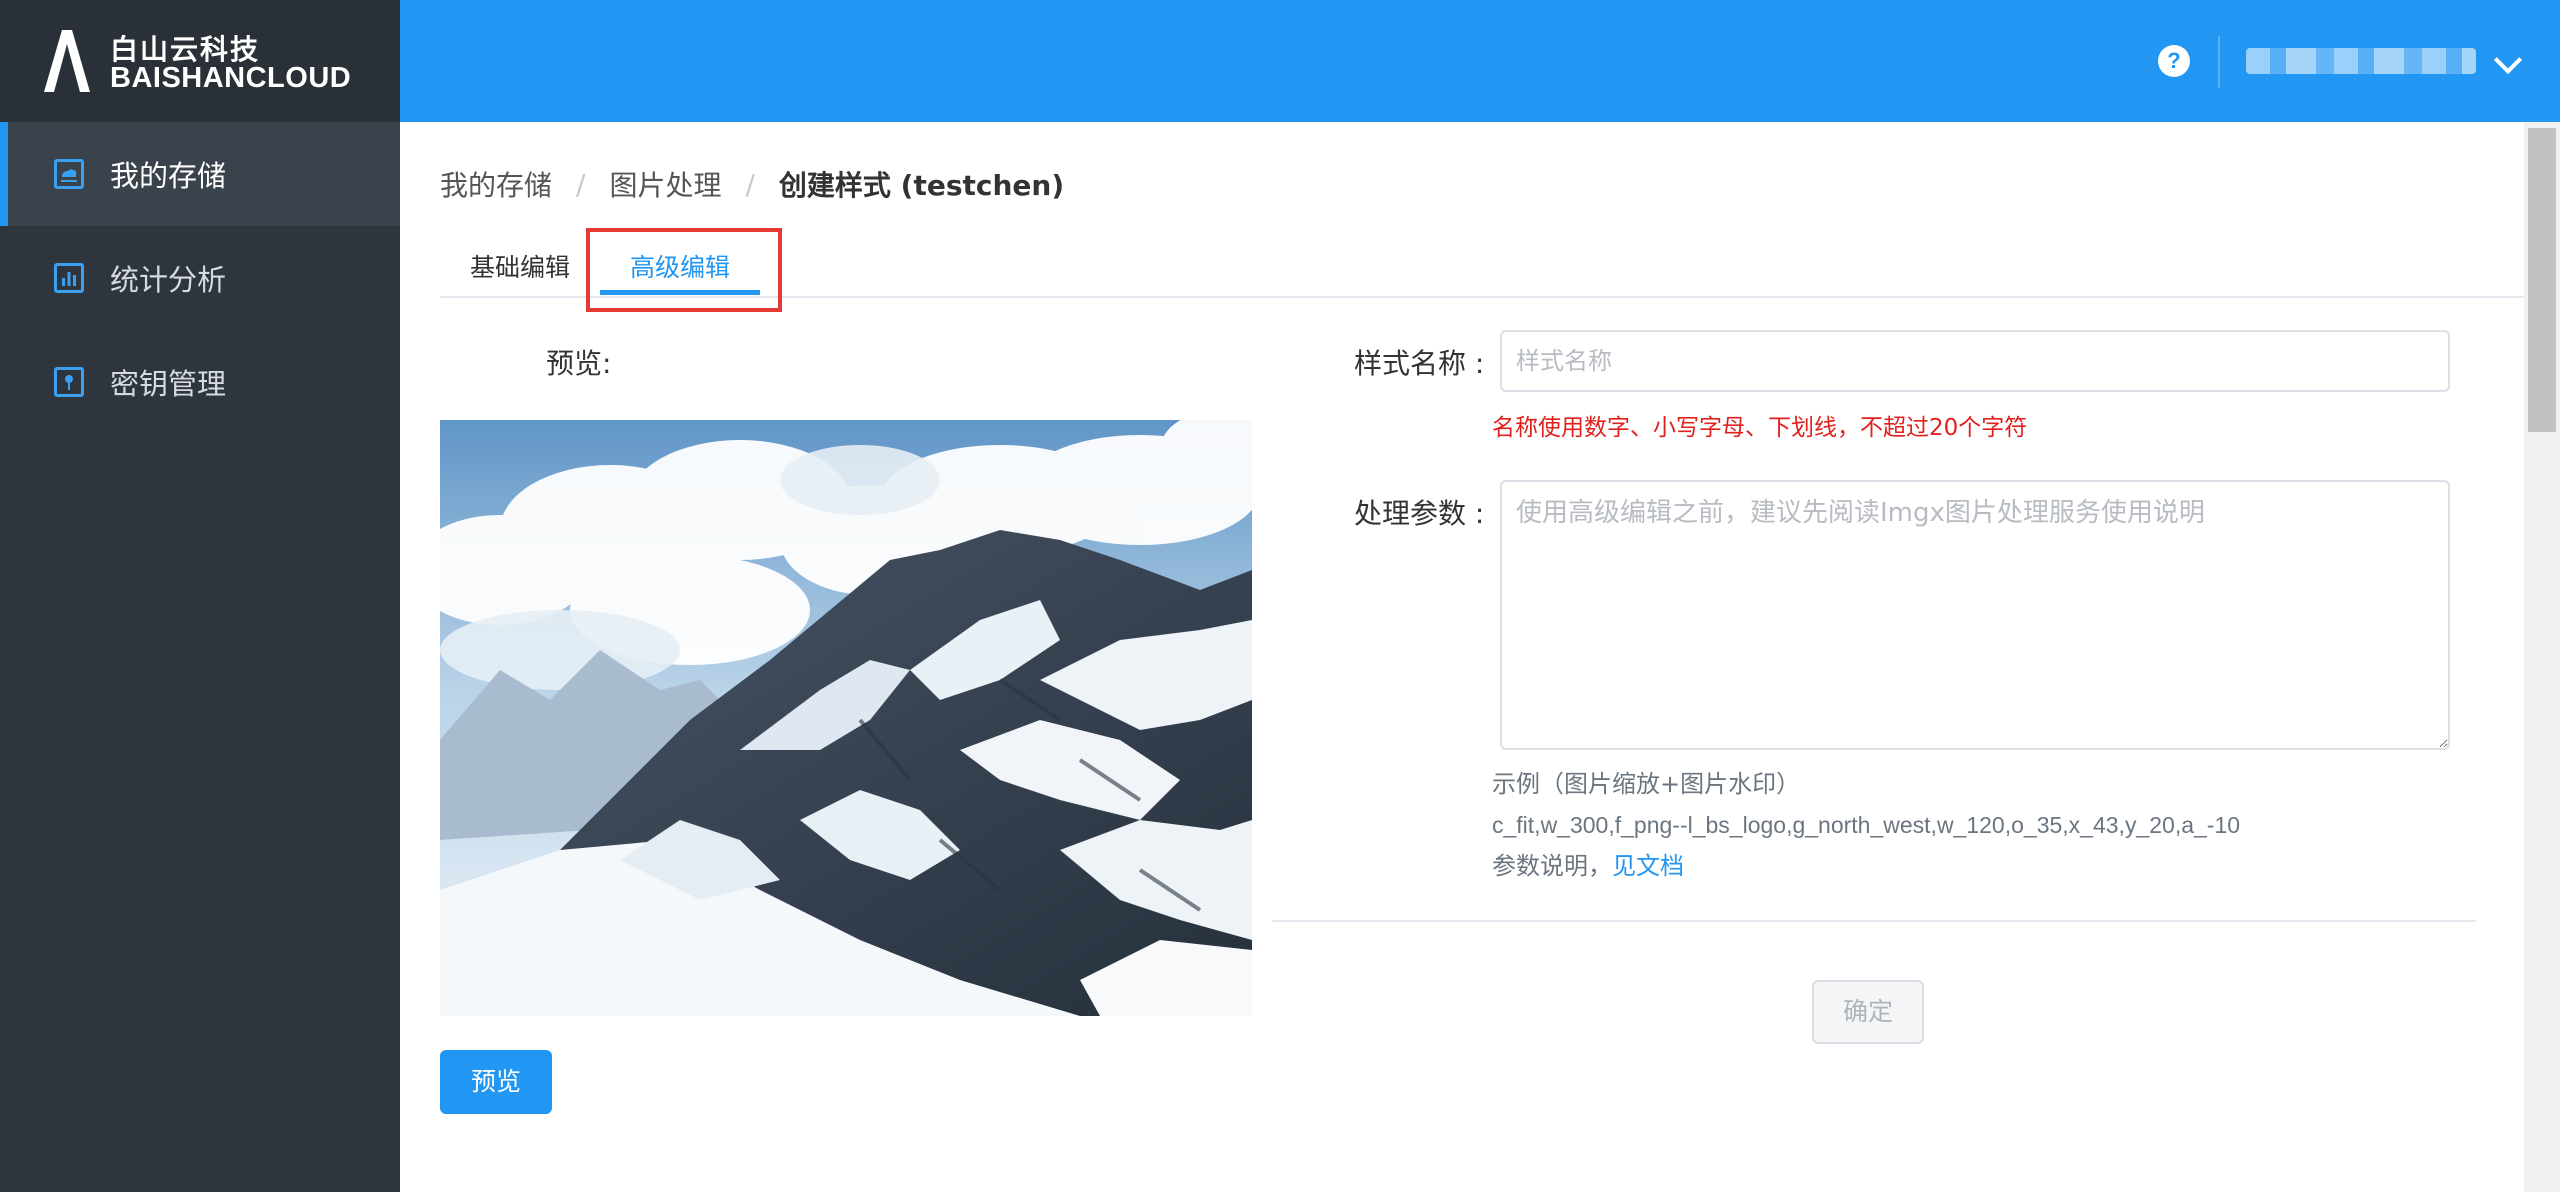 This screenshot has width=2560, height=1192. What do you see at coordinates (579, 363) in the screenshot?
I see `preview-label: 预览:` at bounding box center [579, 363].